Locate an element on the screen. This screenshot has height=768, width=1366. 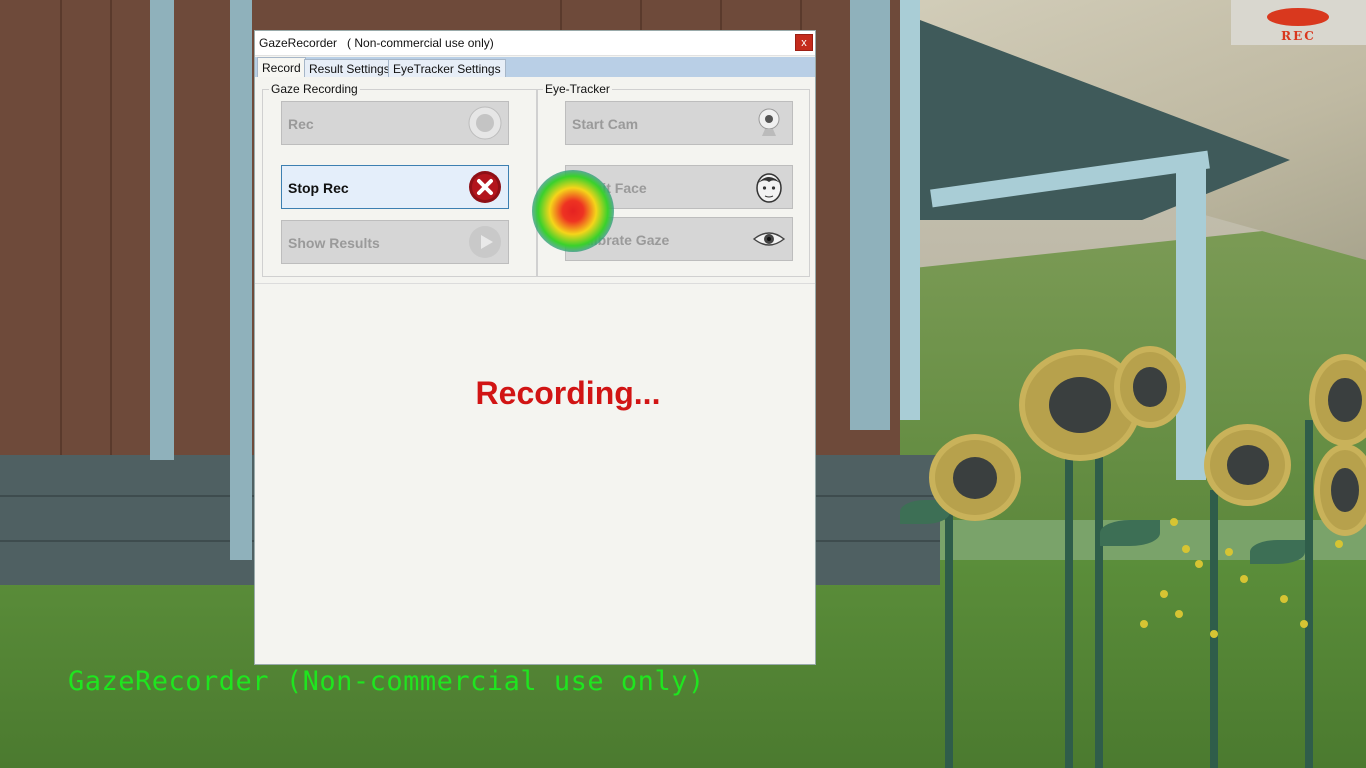
tab-eyetracker-settings: EyeTracker Settings is located at coordinates (447, 68).